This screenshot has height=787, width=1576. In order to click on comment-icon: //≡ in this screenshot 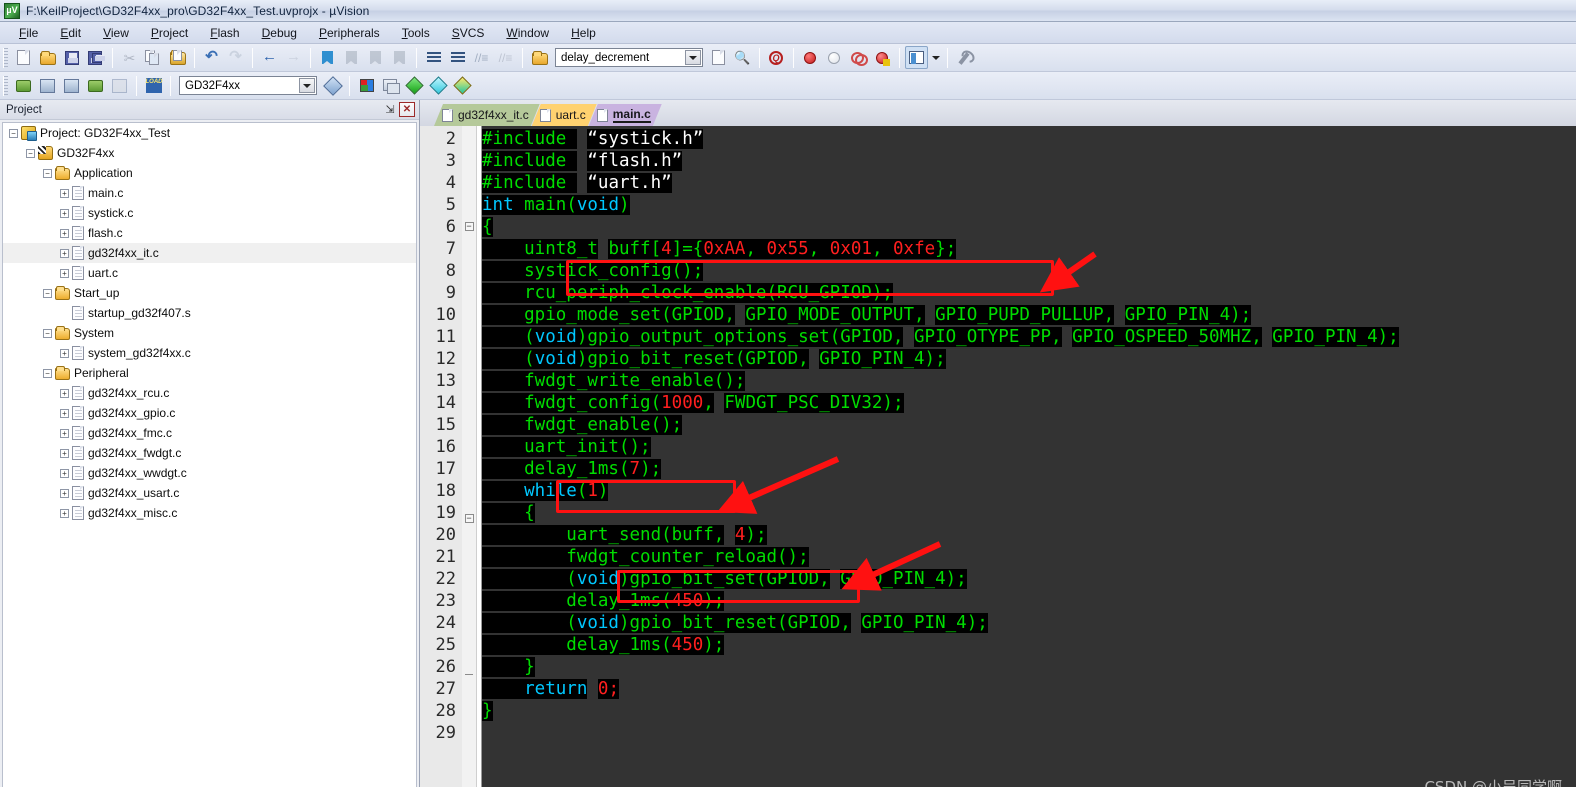, I will do `click(481, 57)`.